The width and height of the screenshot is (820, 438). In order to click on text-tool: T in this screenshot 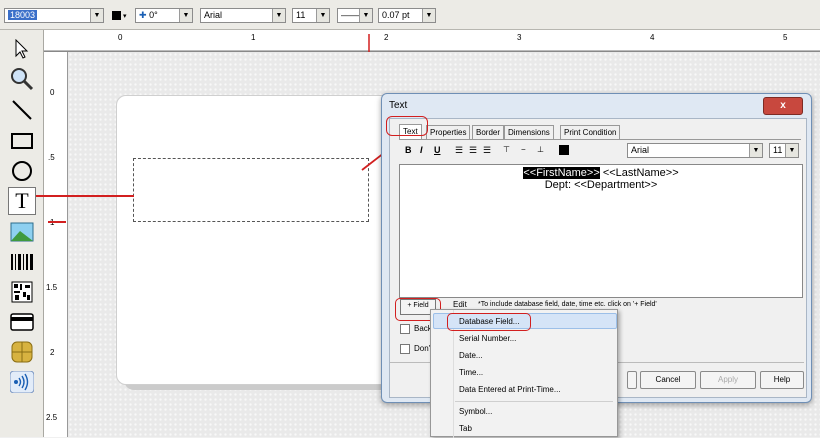, I will do `click(22, 201)`.